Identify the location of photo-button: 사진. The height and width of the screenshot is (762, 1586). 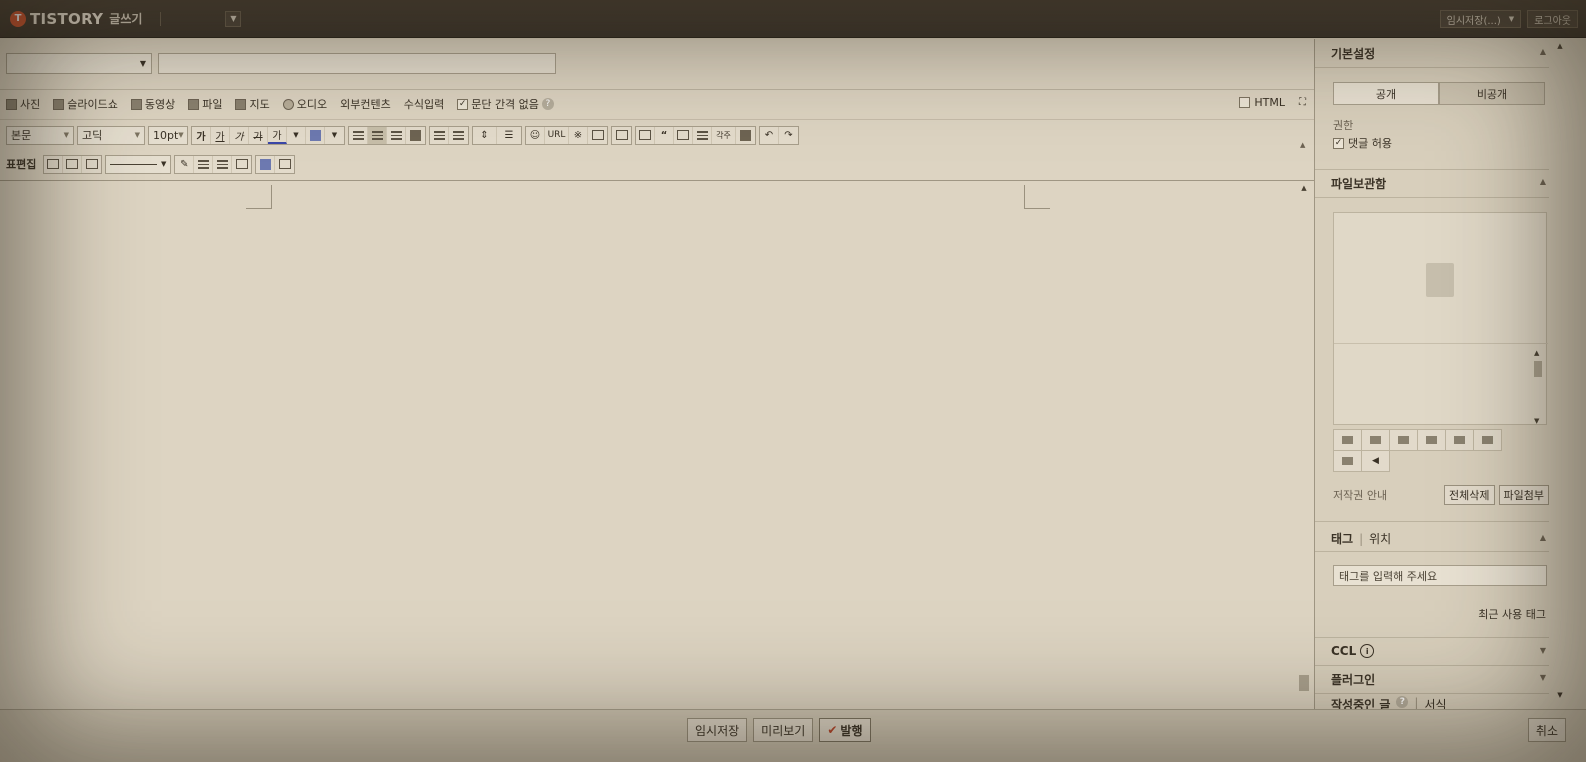
(23, 104).